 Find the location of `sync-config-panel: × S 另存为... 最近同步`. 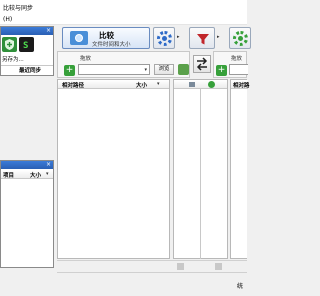

sync-config-panel: × S 另存为... 最近同步 is located at coordinates (27, 51).